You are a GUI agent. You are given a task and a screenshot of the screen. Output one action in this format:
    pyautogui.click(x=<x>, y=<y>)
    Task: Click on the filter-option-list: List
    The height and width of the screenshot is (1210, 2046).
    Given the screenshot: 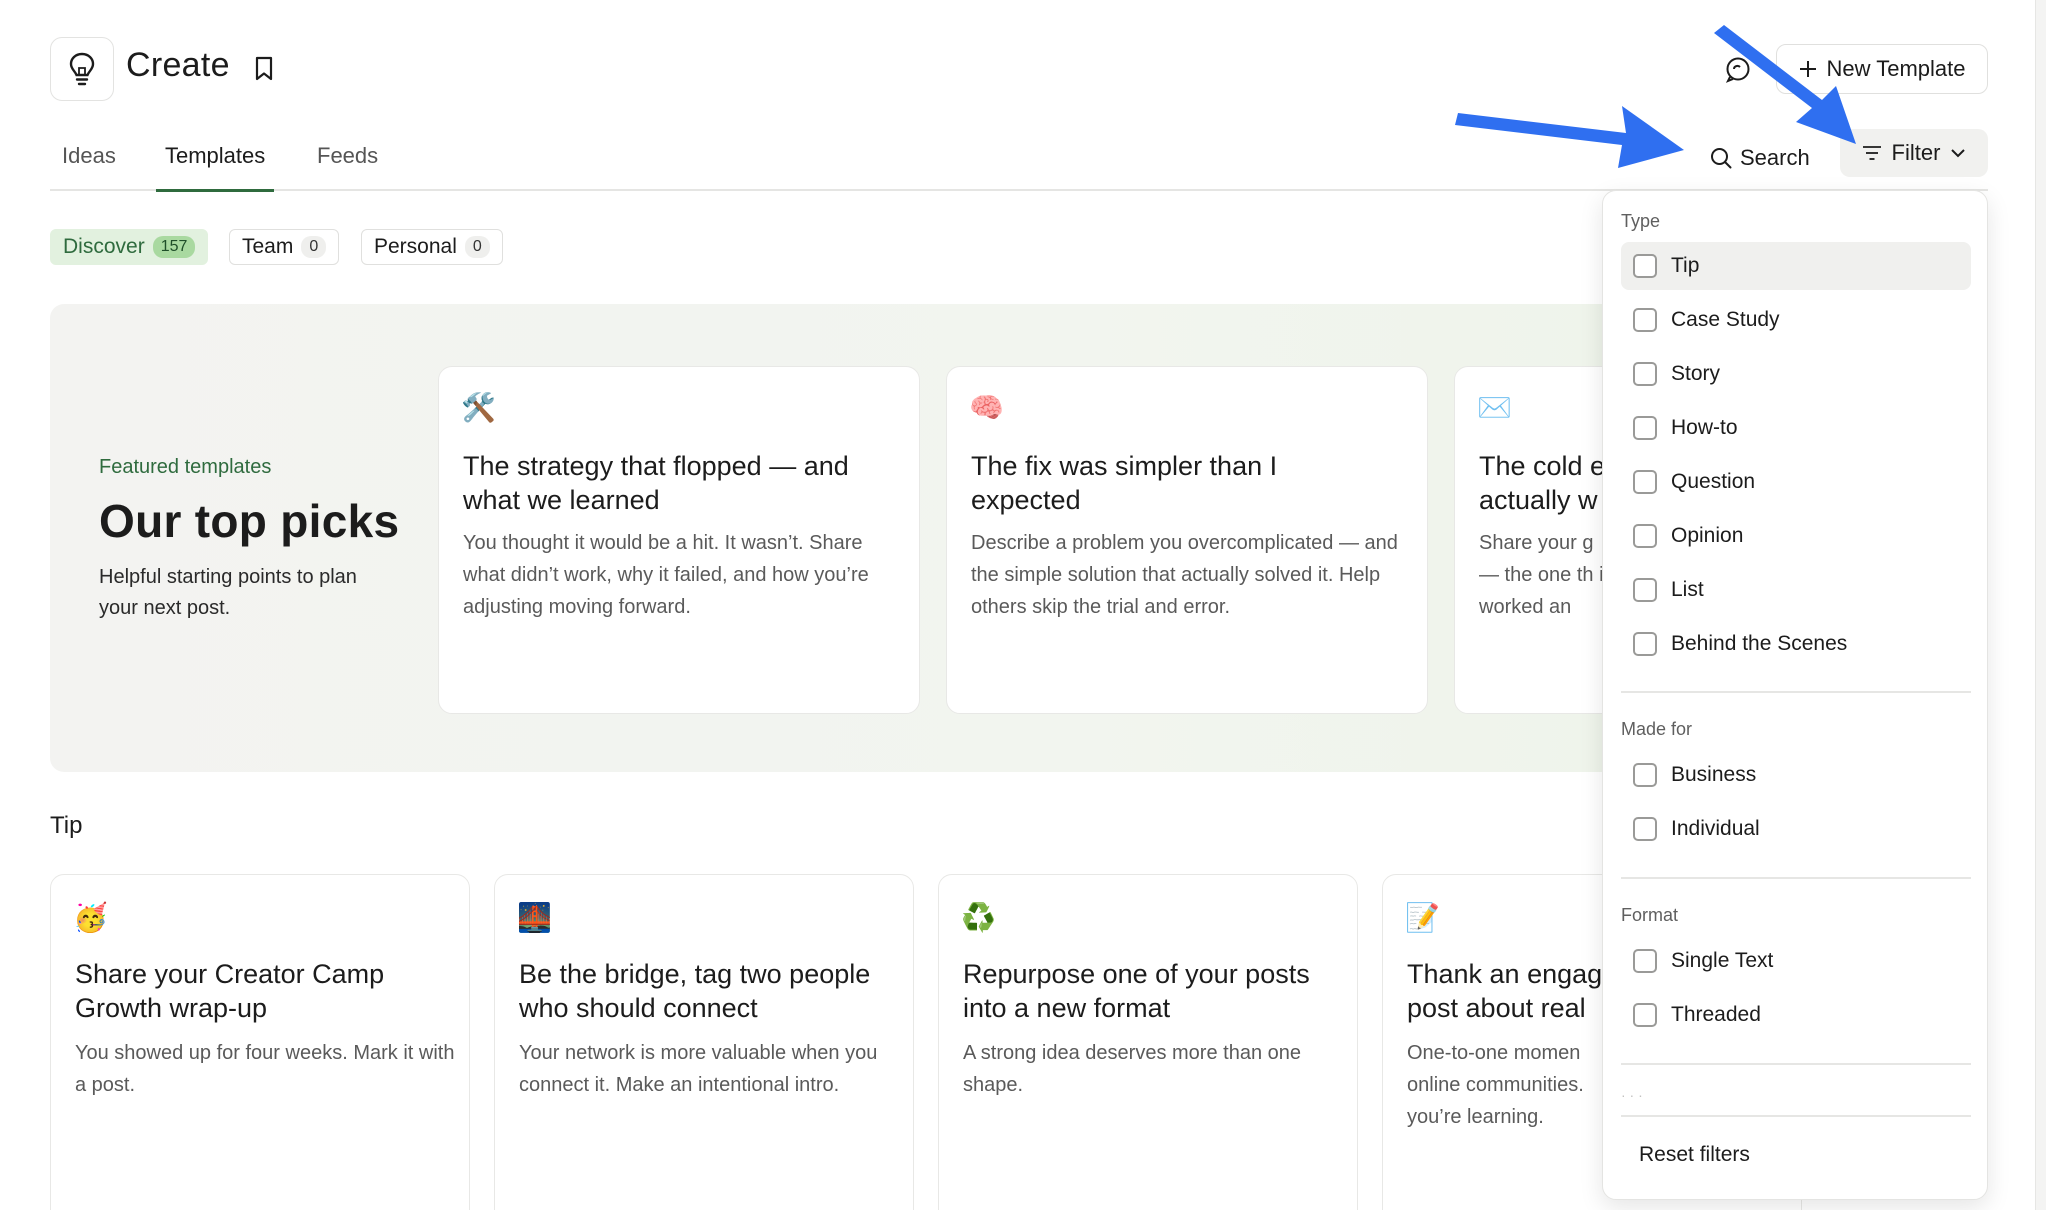 What is the action you would take?
    pyautogui.click(x=1796, y=590)
    